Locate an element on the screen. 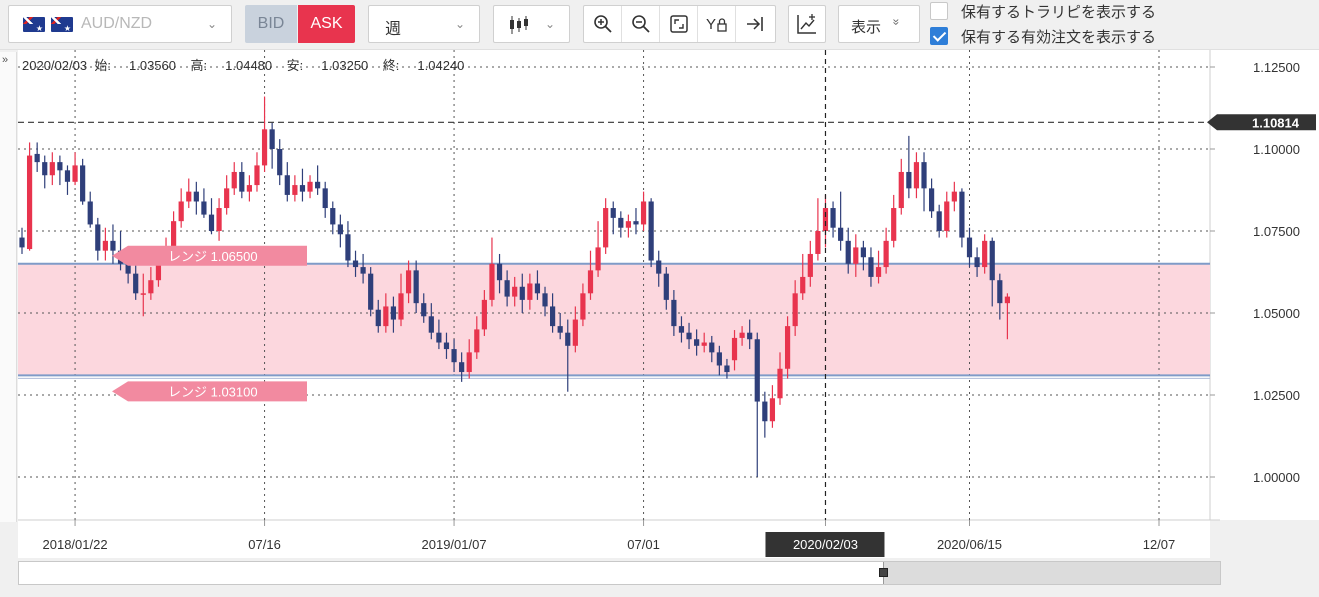 The height and width of the screenshot is (597, 1319). show-orders-checkbox is located at coordinates (939, 36).